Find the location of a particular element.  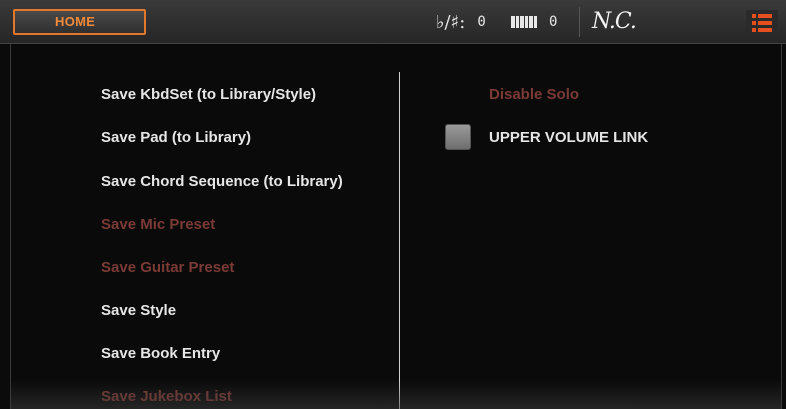

transpose-status: ♭/♯: 0 is located at coordinates (461, 22).